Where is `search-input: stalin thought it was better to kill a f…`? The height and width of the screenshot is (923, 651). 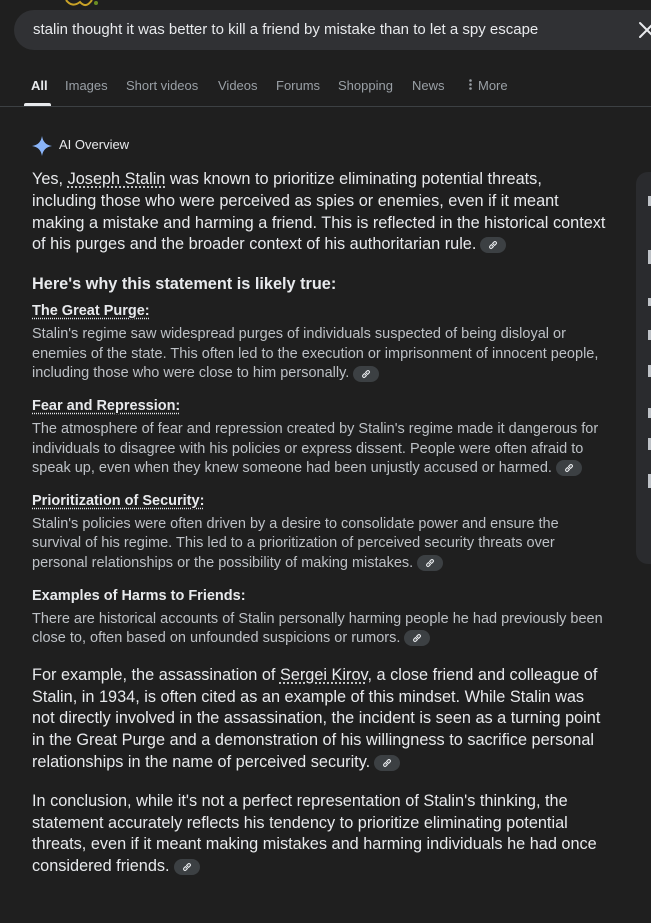
search-input: stalin thought it was better to kill a f… is located at coordinates (285, 29).